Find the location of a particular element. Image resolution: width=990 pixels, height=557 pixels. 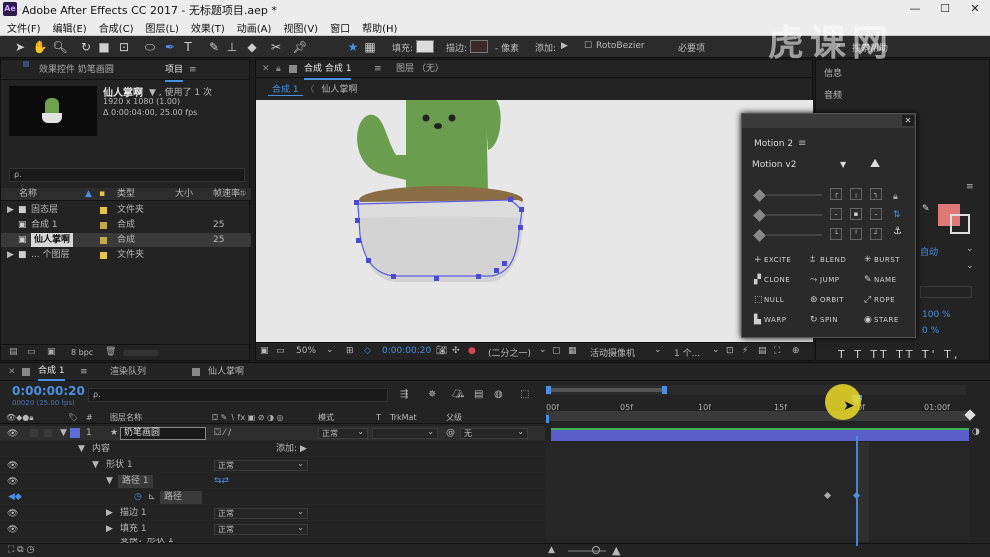

project-row: ▶ ■ ... 个图层 文件夹 is located at coordinates (126, 255).